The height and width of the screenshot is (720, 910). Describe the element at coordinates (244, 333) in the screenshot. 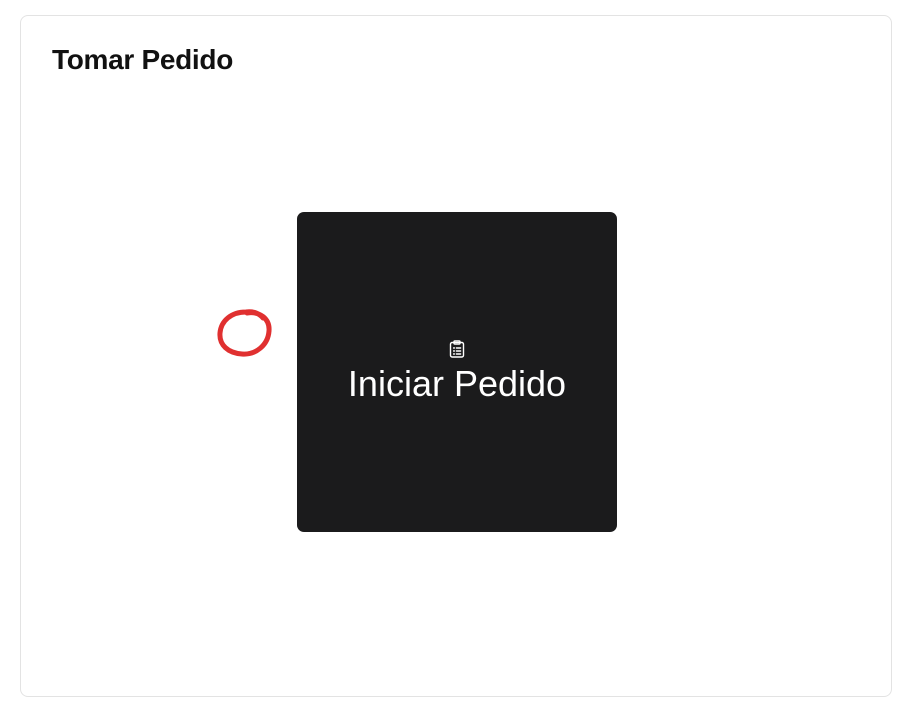

I see `red-circle-mark` at that location.